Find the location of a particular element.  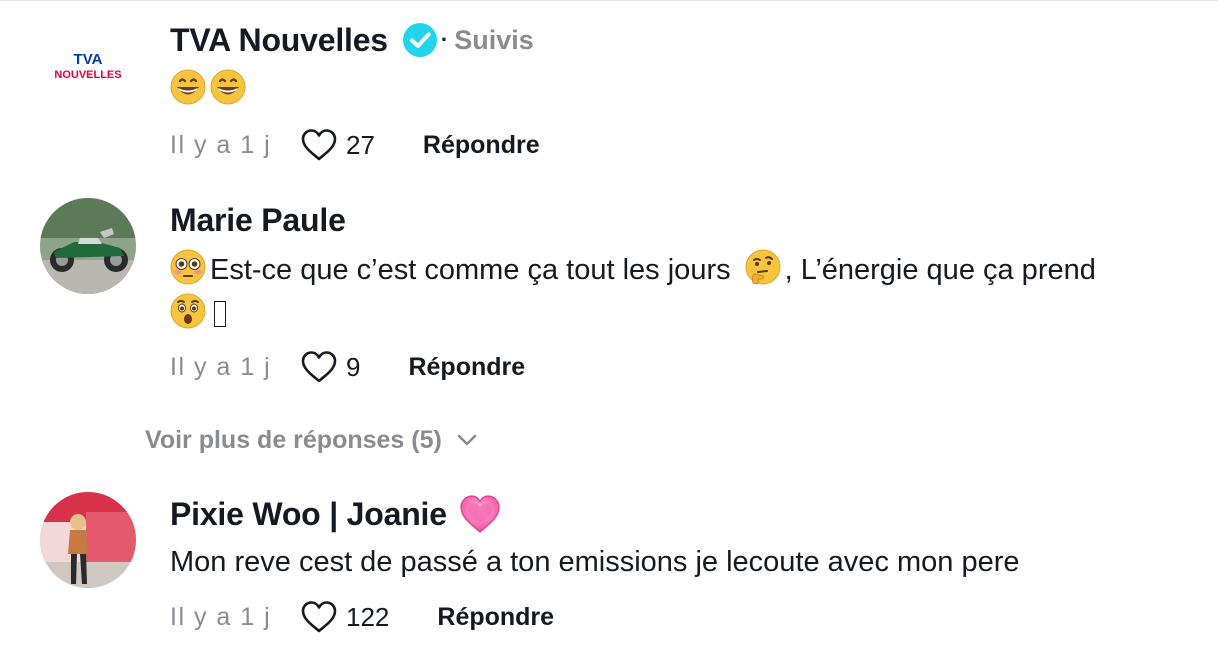

follow-status: Suivis is located at coordinates (494, 40).